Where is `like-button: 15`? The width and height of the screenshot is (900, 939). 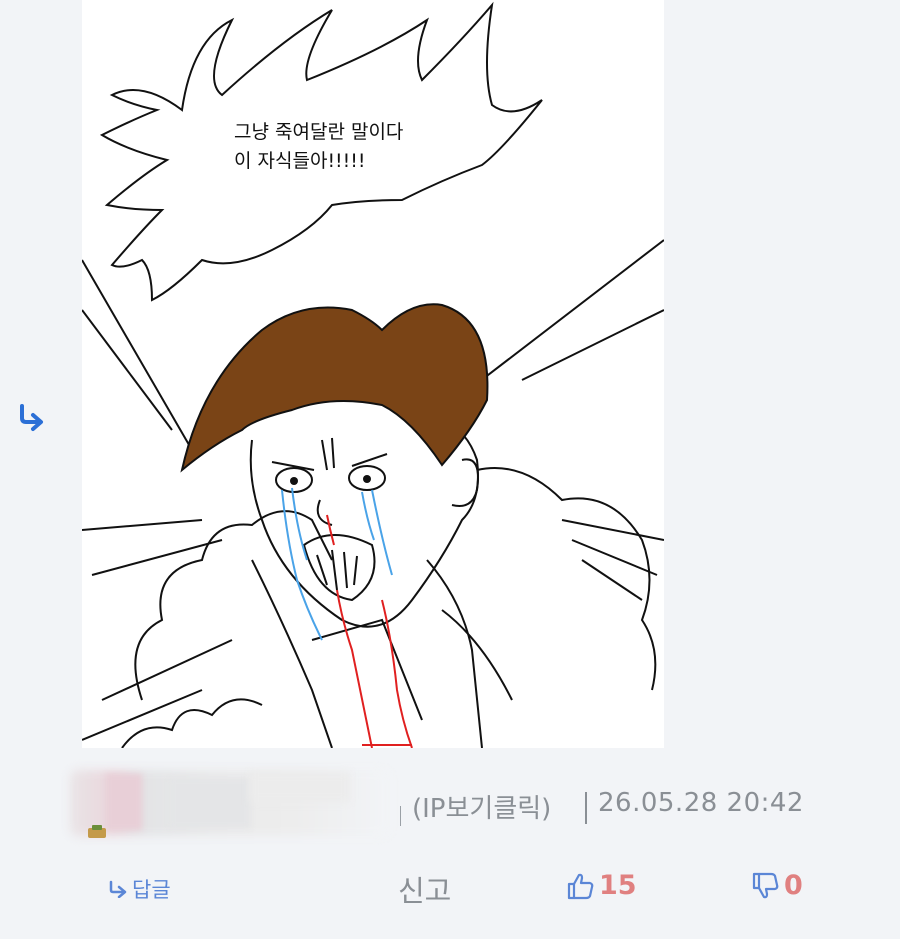
like-button: 15 is located at coordinates (601, 885).